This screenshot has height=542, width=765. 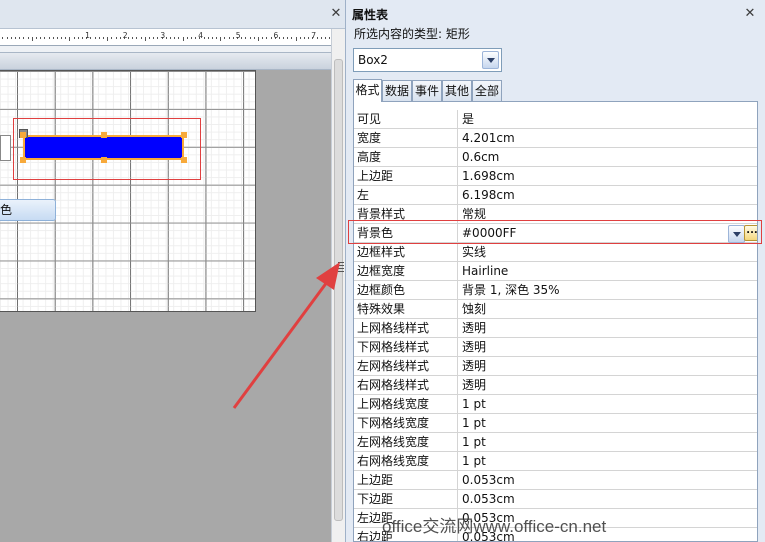 I want to click on property-row: 边框颜色 背景 1, 深色 35%, so click(x=555, y=290).